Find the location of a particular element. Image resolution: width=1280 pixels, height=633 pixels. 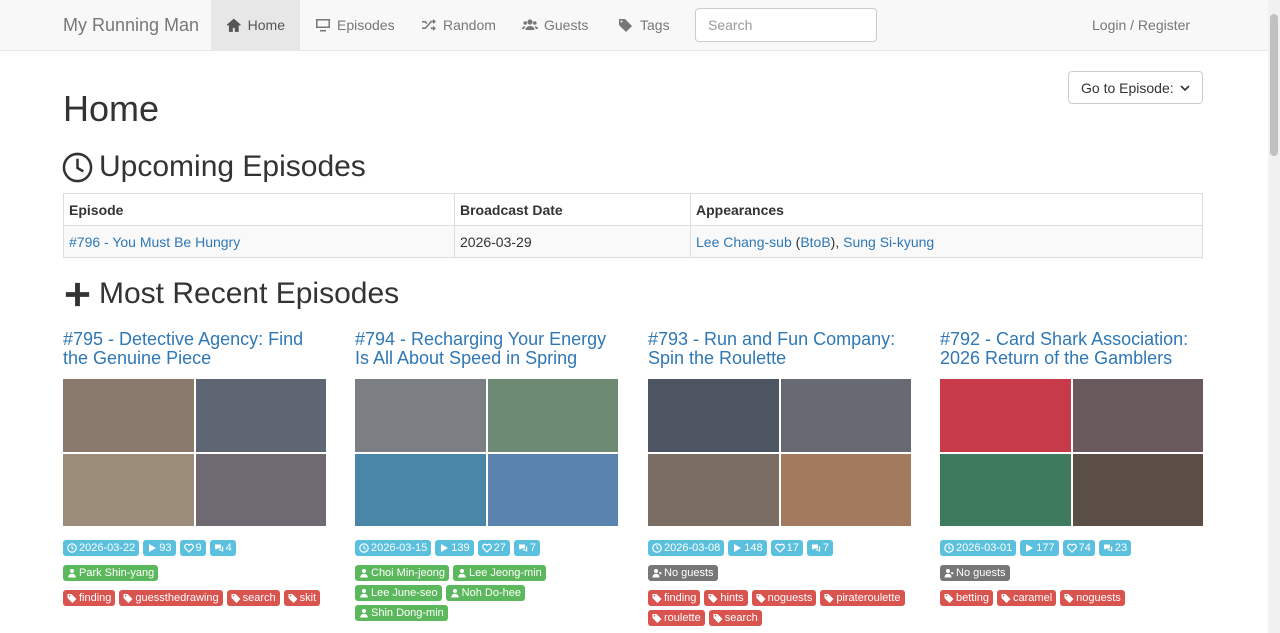

tags-icon is located at coordinates (625, 25).